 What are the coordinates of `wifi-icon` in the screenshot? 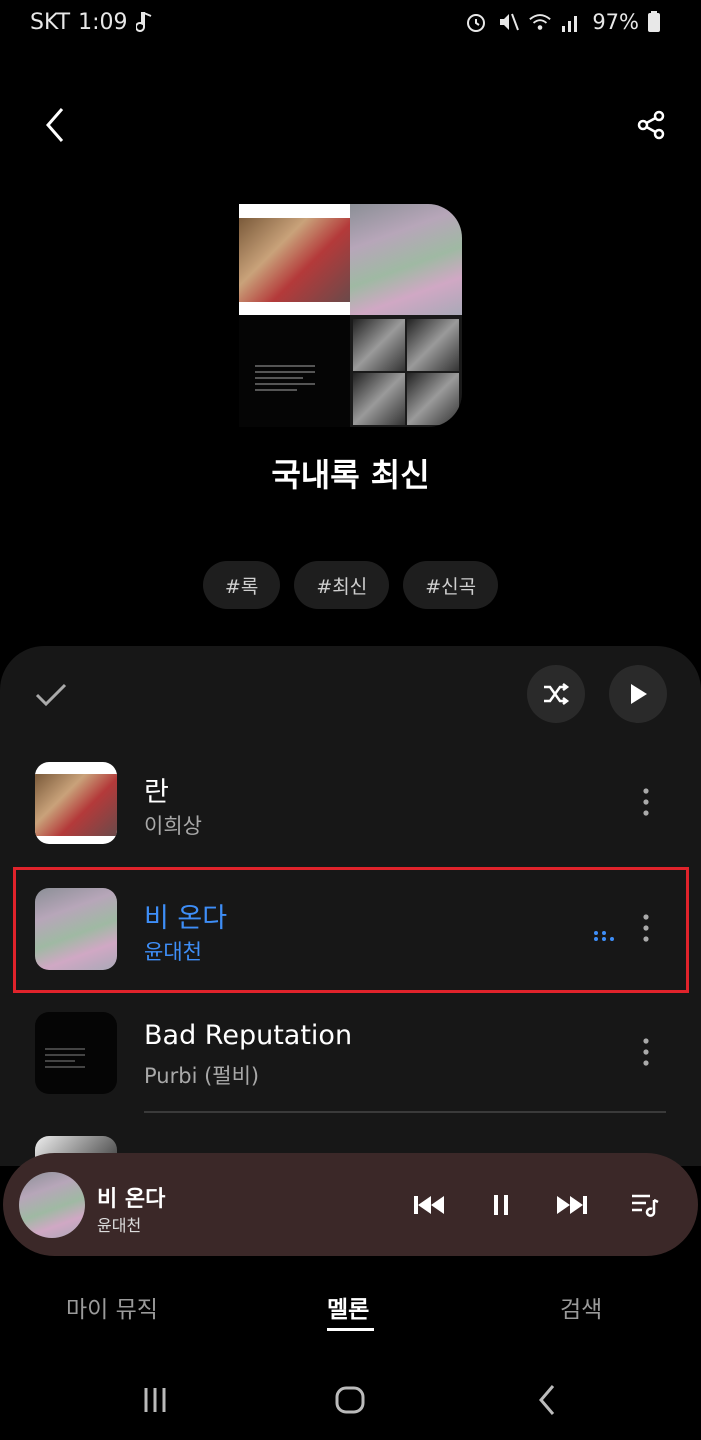 It's located at (540, 22).